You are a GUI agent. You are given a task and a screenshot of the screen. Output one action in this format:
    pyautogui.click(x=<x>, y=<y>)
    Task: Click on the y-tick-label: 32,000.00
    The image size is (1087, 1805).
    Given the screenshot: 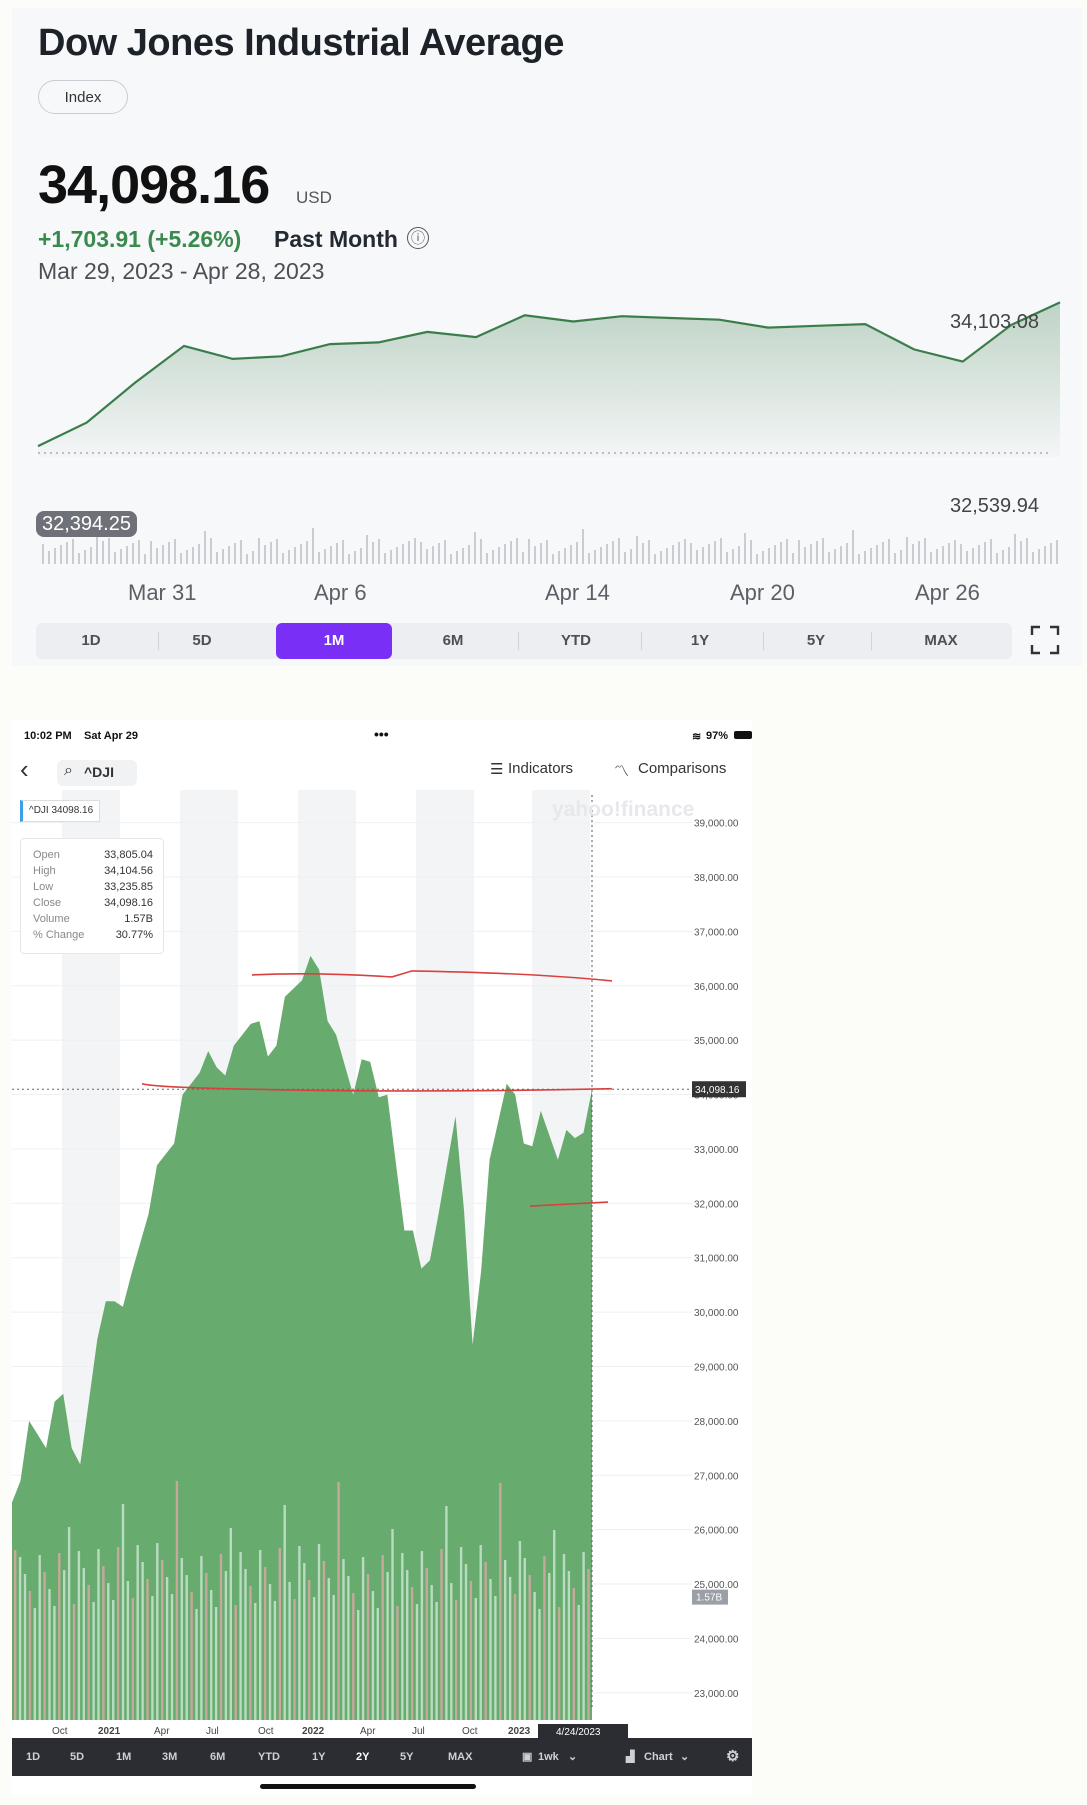 What is the action you would take?
    pyautogui.click(x=716, y=1204)
    